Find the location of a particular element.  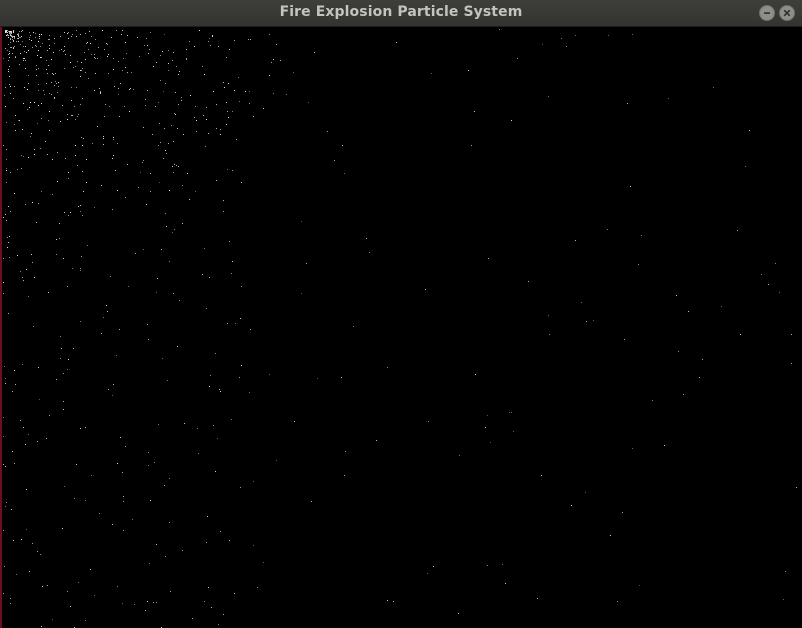

minimize-button is located at coordinates (767, 13).